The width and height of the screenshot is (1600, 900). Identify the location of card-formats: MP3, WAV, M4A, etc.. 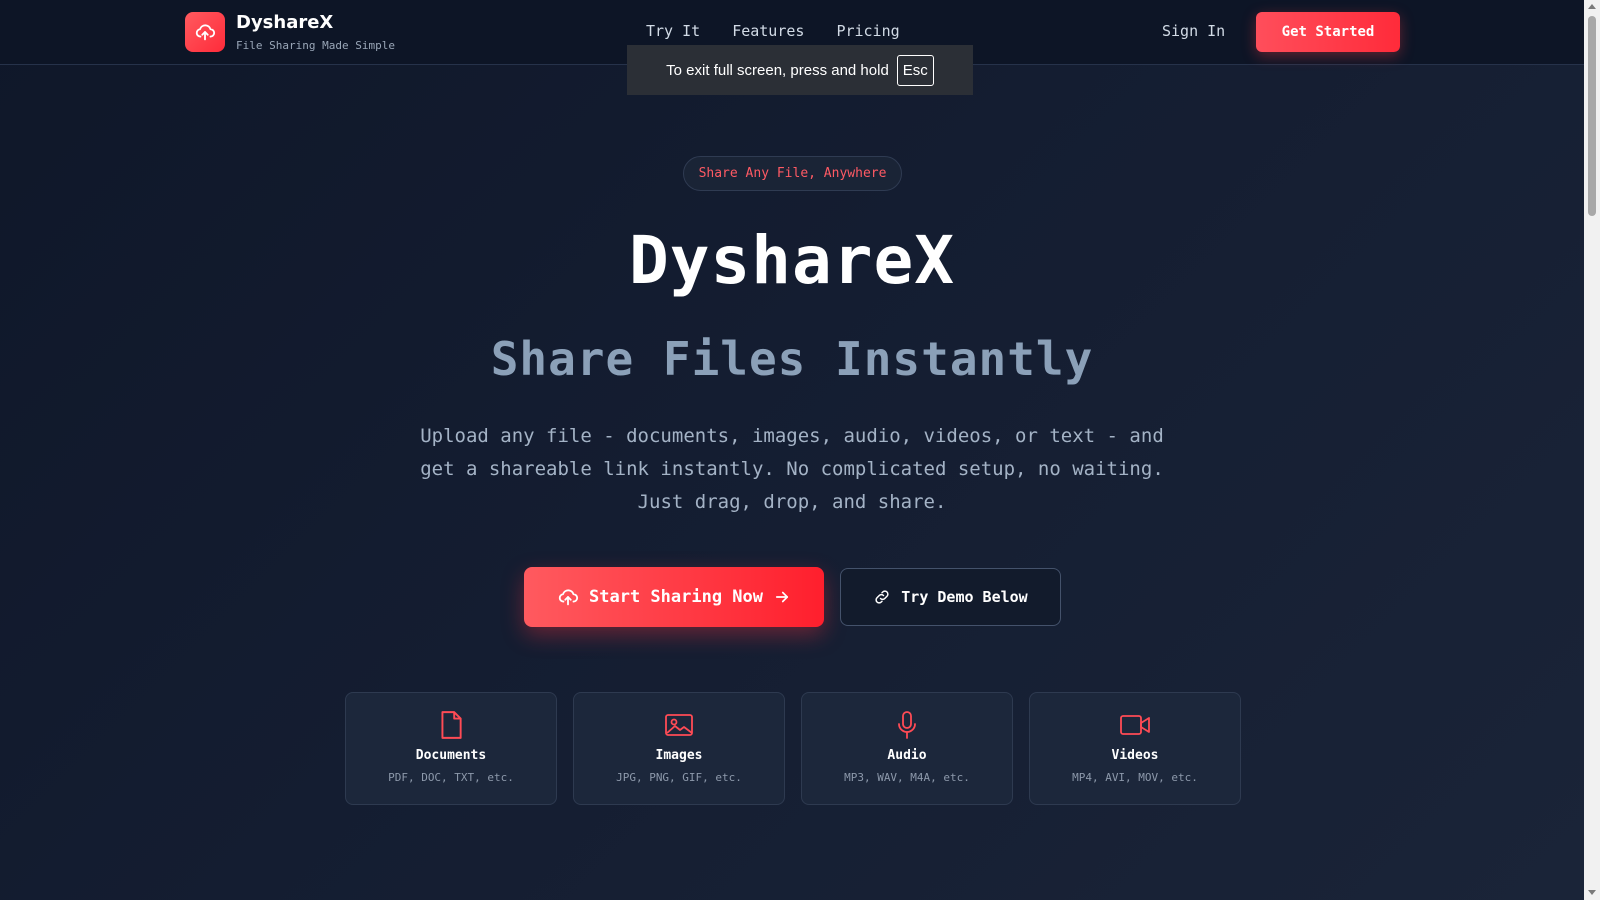
(907, 777).